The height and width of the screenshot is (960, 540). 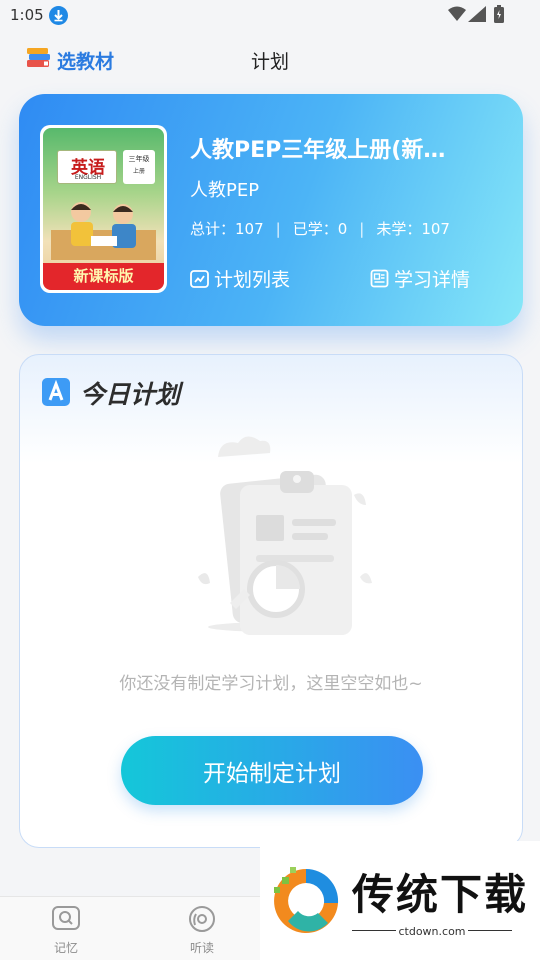 I want to click on page-title: 计划, so click(x=269, y=62).